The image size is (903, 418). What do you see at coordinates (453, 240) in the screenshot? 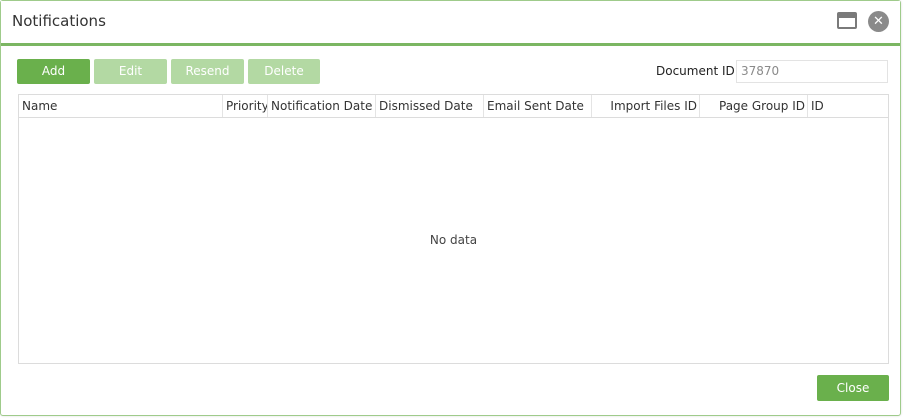
I see `empty-state-text: No data` at bounding box center [453, 240].